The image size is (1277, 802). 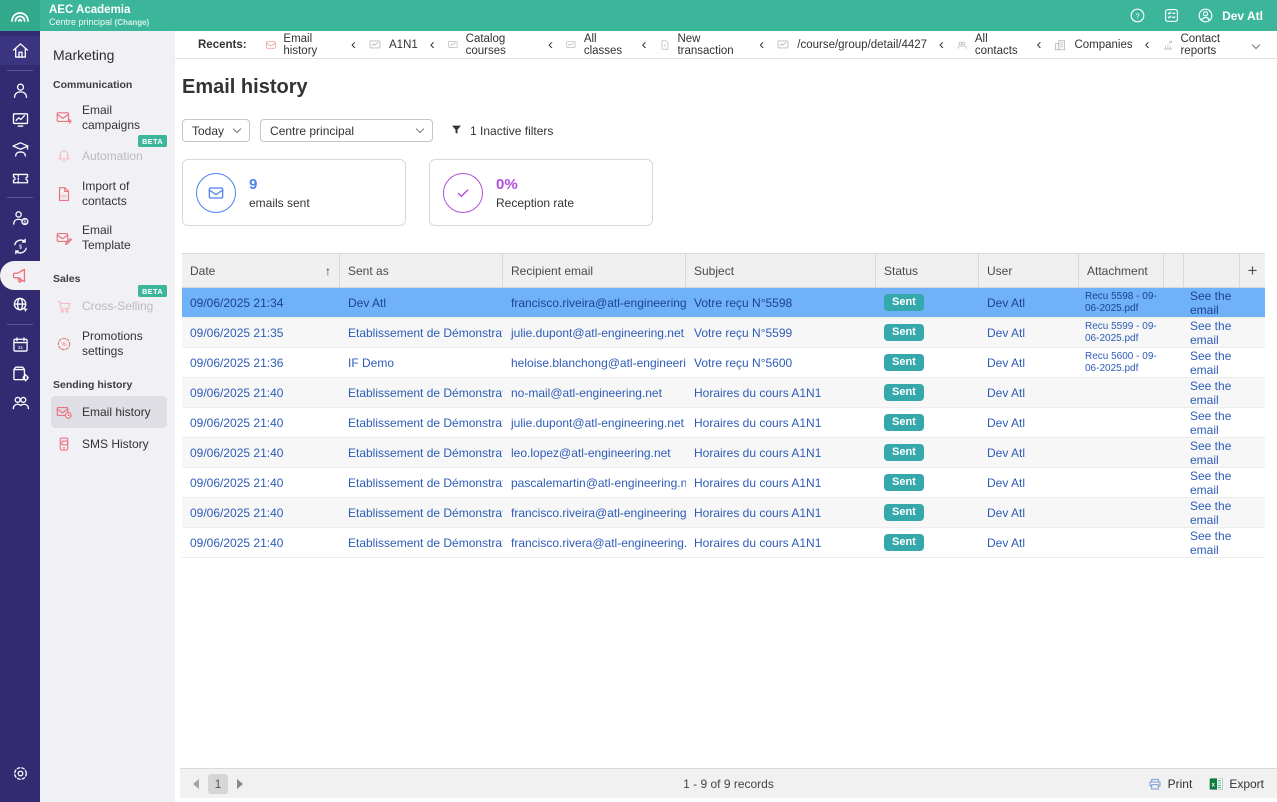 I want to click on column-header-subject: Subject, so click(x=781, y=270).